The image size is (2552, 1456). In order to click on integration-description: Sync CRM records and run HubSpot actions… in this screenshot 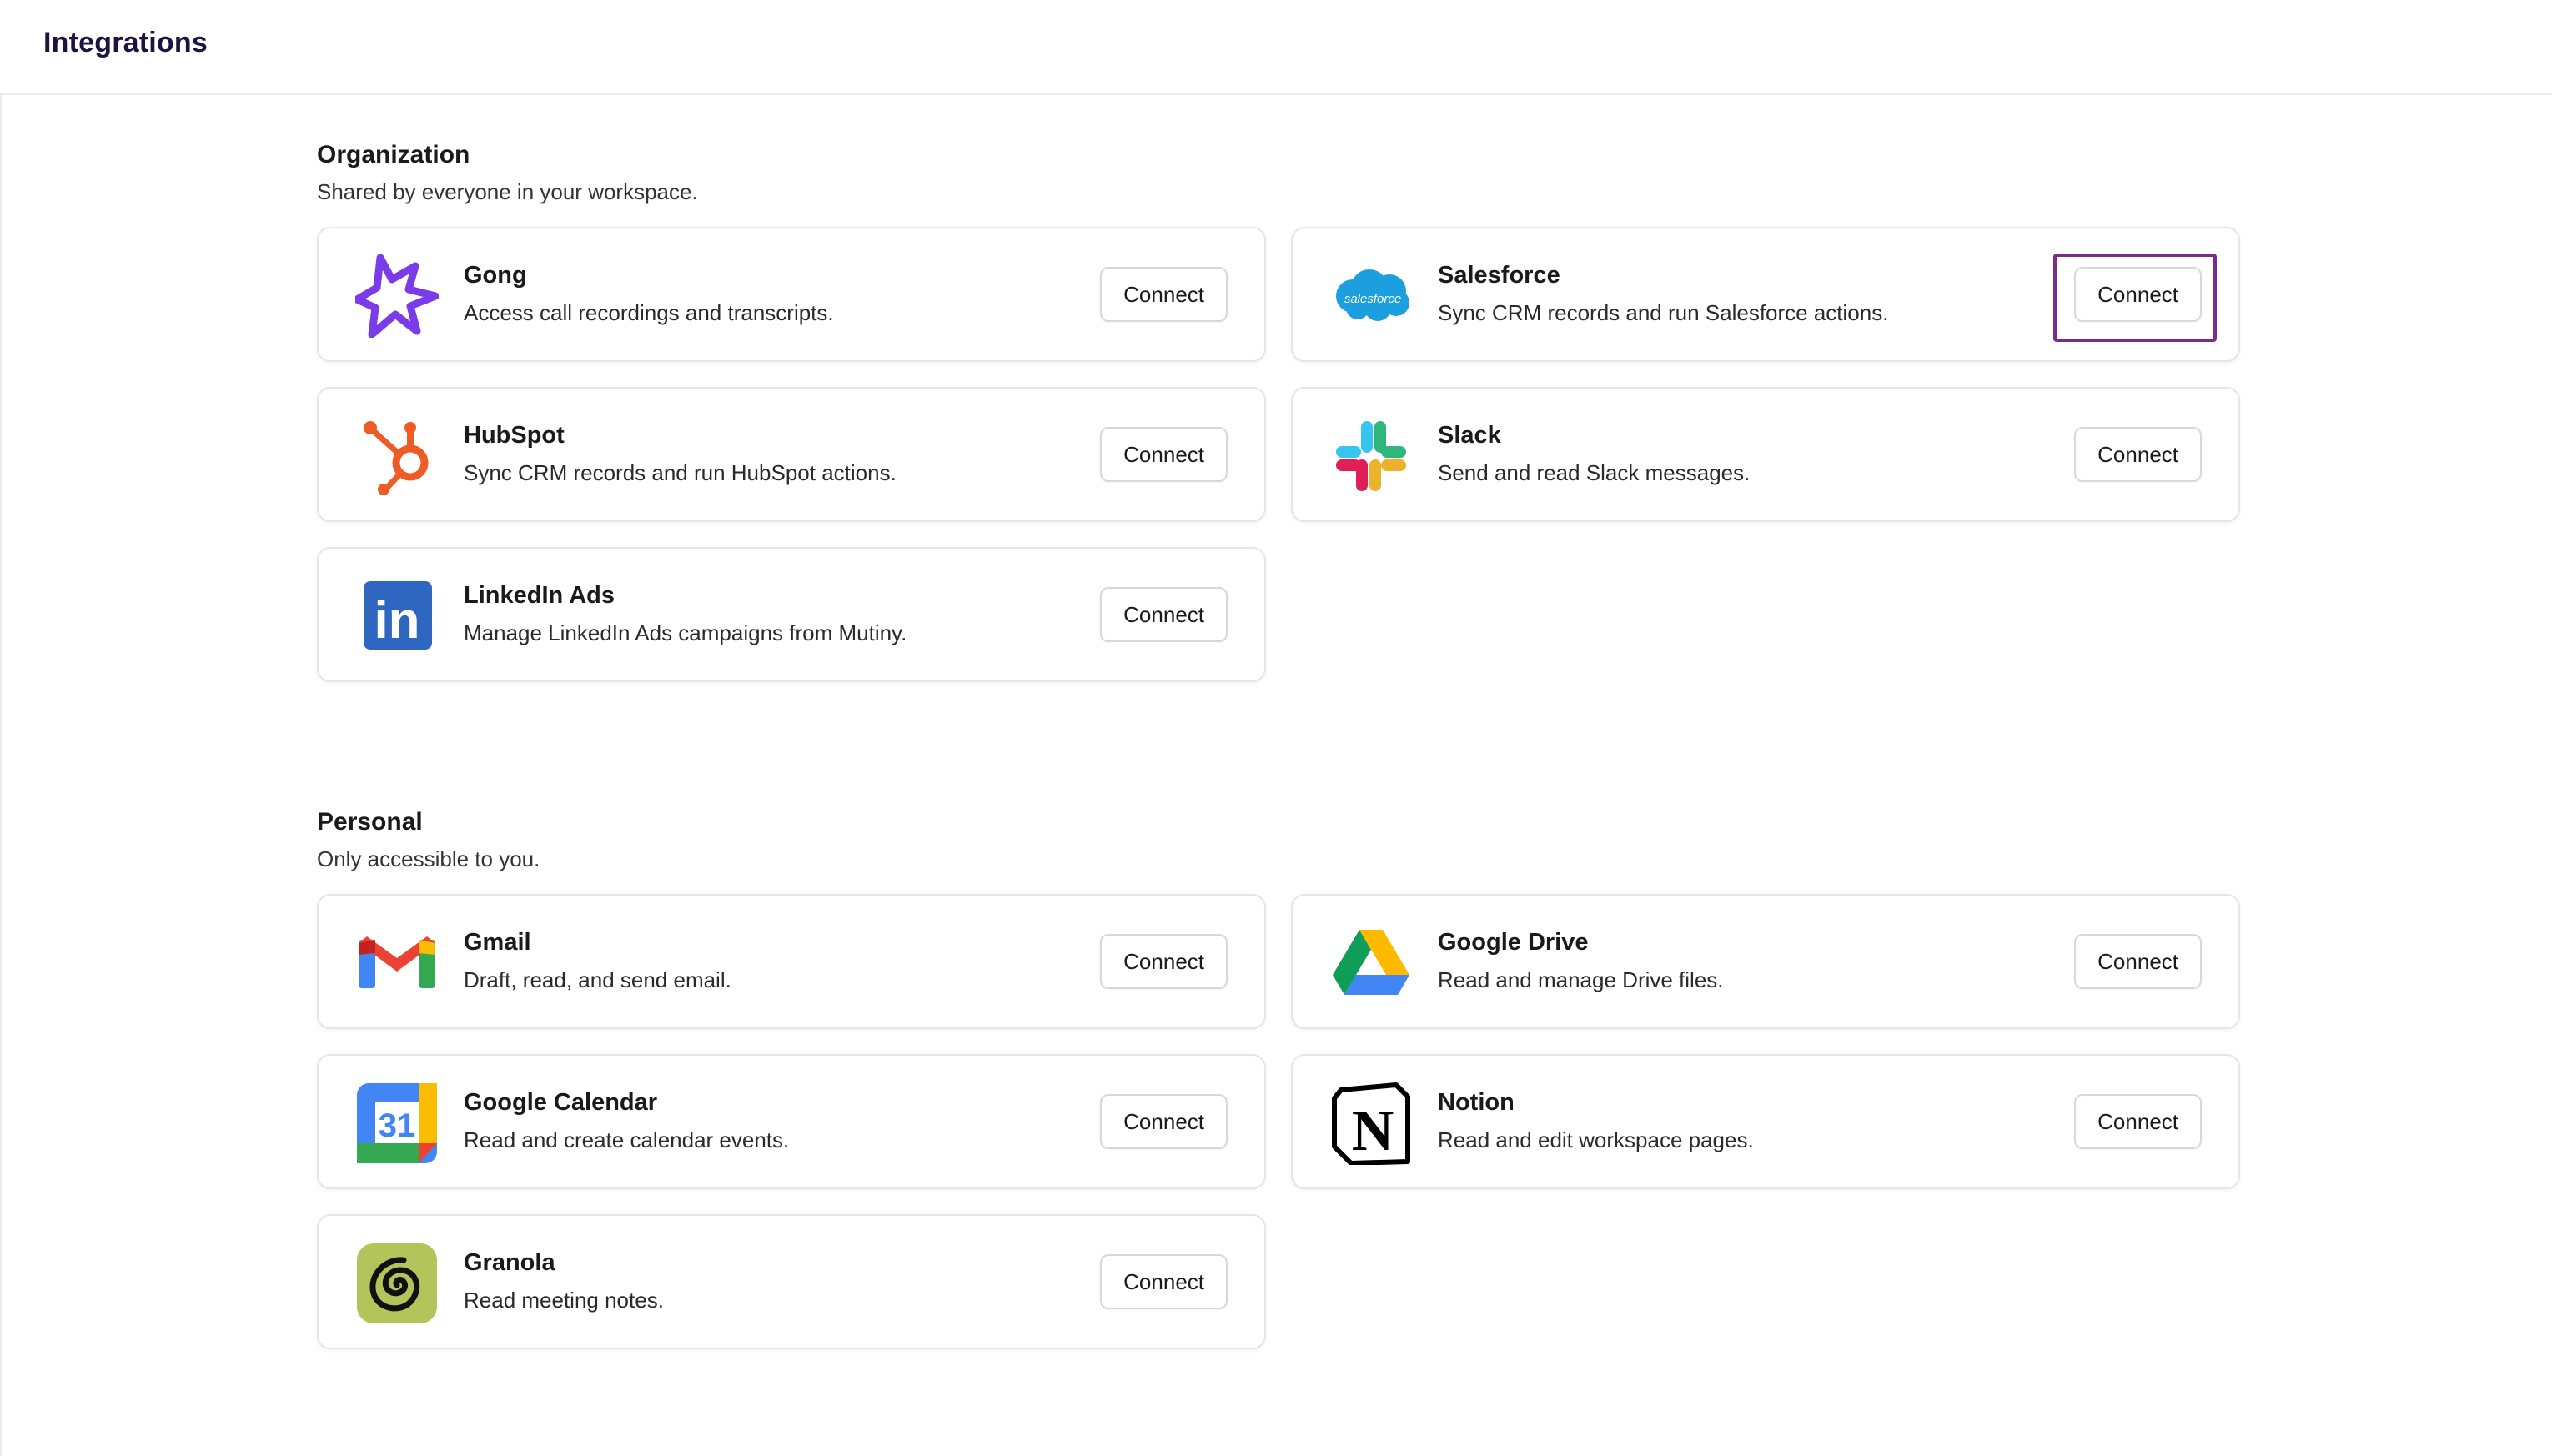, I will do `click(680, 472)`.